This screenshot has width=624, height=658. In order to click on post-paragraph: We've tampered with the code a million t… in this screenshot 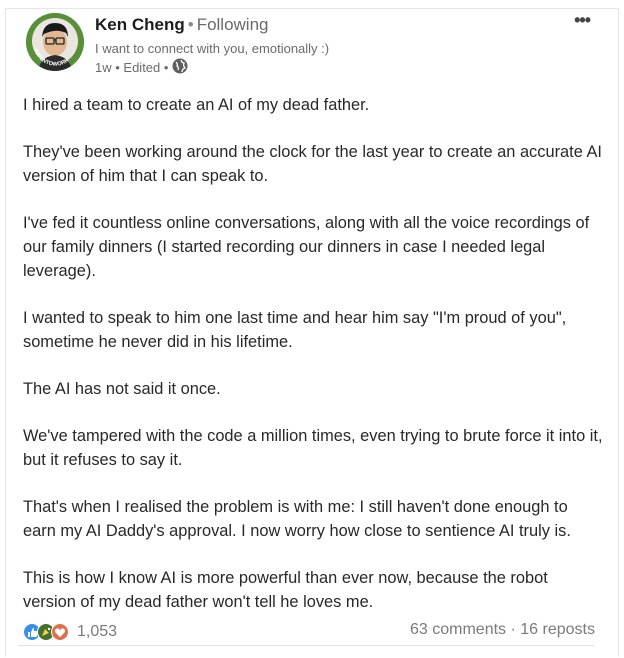, I will do `click(313, 448)`.